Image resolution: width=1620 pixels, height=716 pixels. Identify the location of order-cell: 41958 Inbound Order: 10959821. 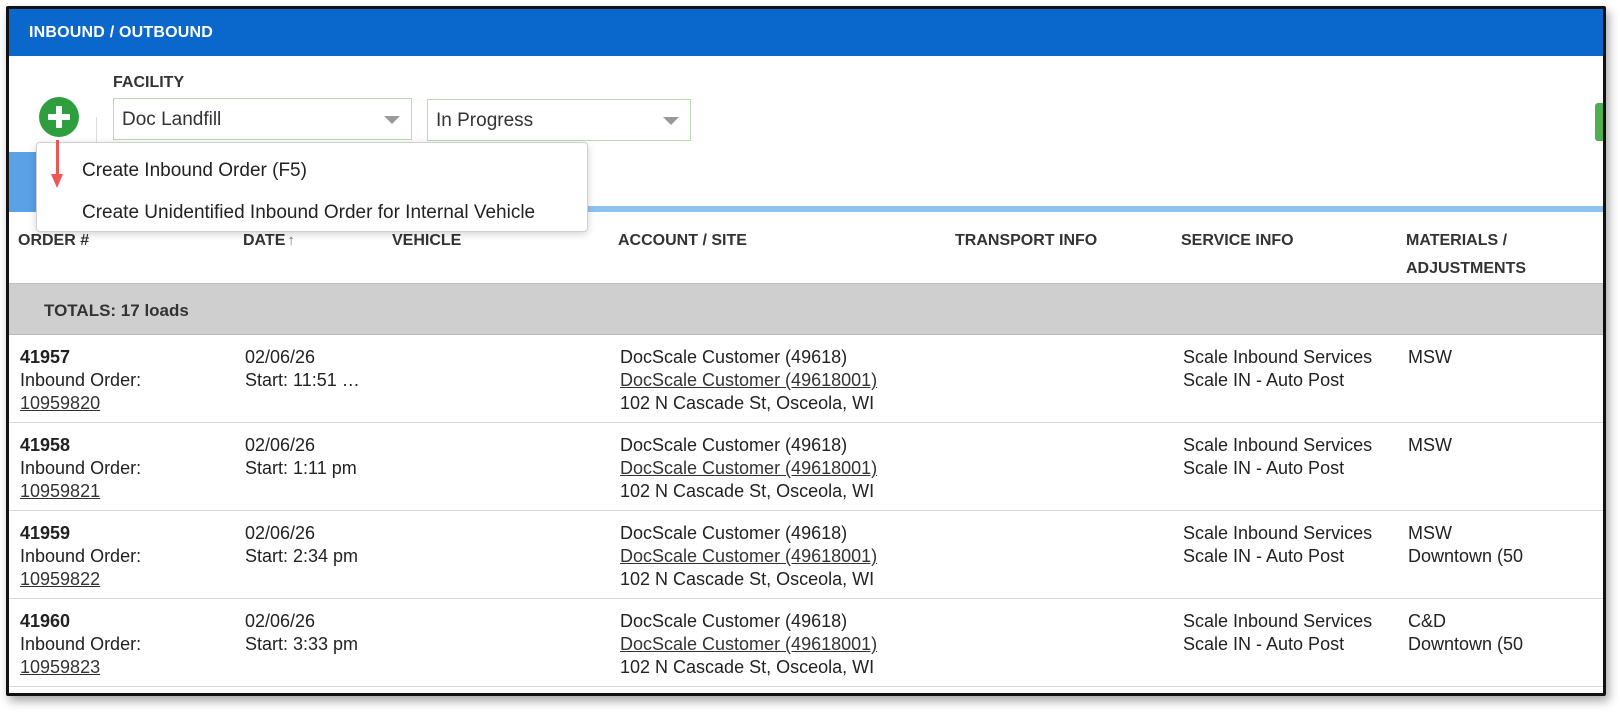
(80, 468).